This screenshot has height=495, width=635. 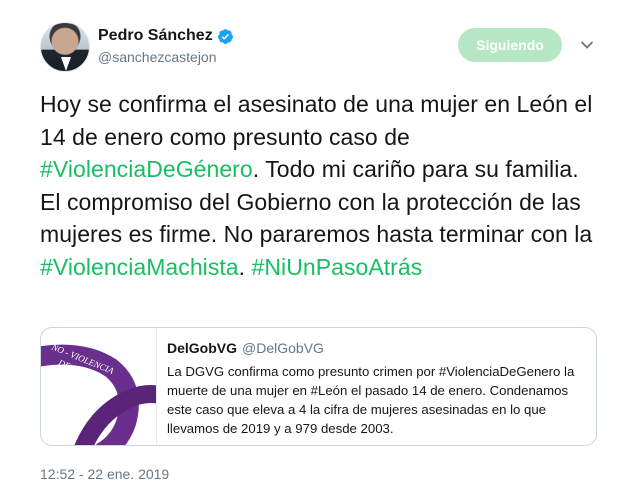 What do you see at coordinates (283, 348) in the screenshot?
I see `quoted-handle: @DelGobVG` at bounding box center [283, 348].